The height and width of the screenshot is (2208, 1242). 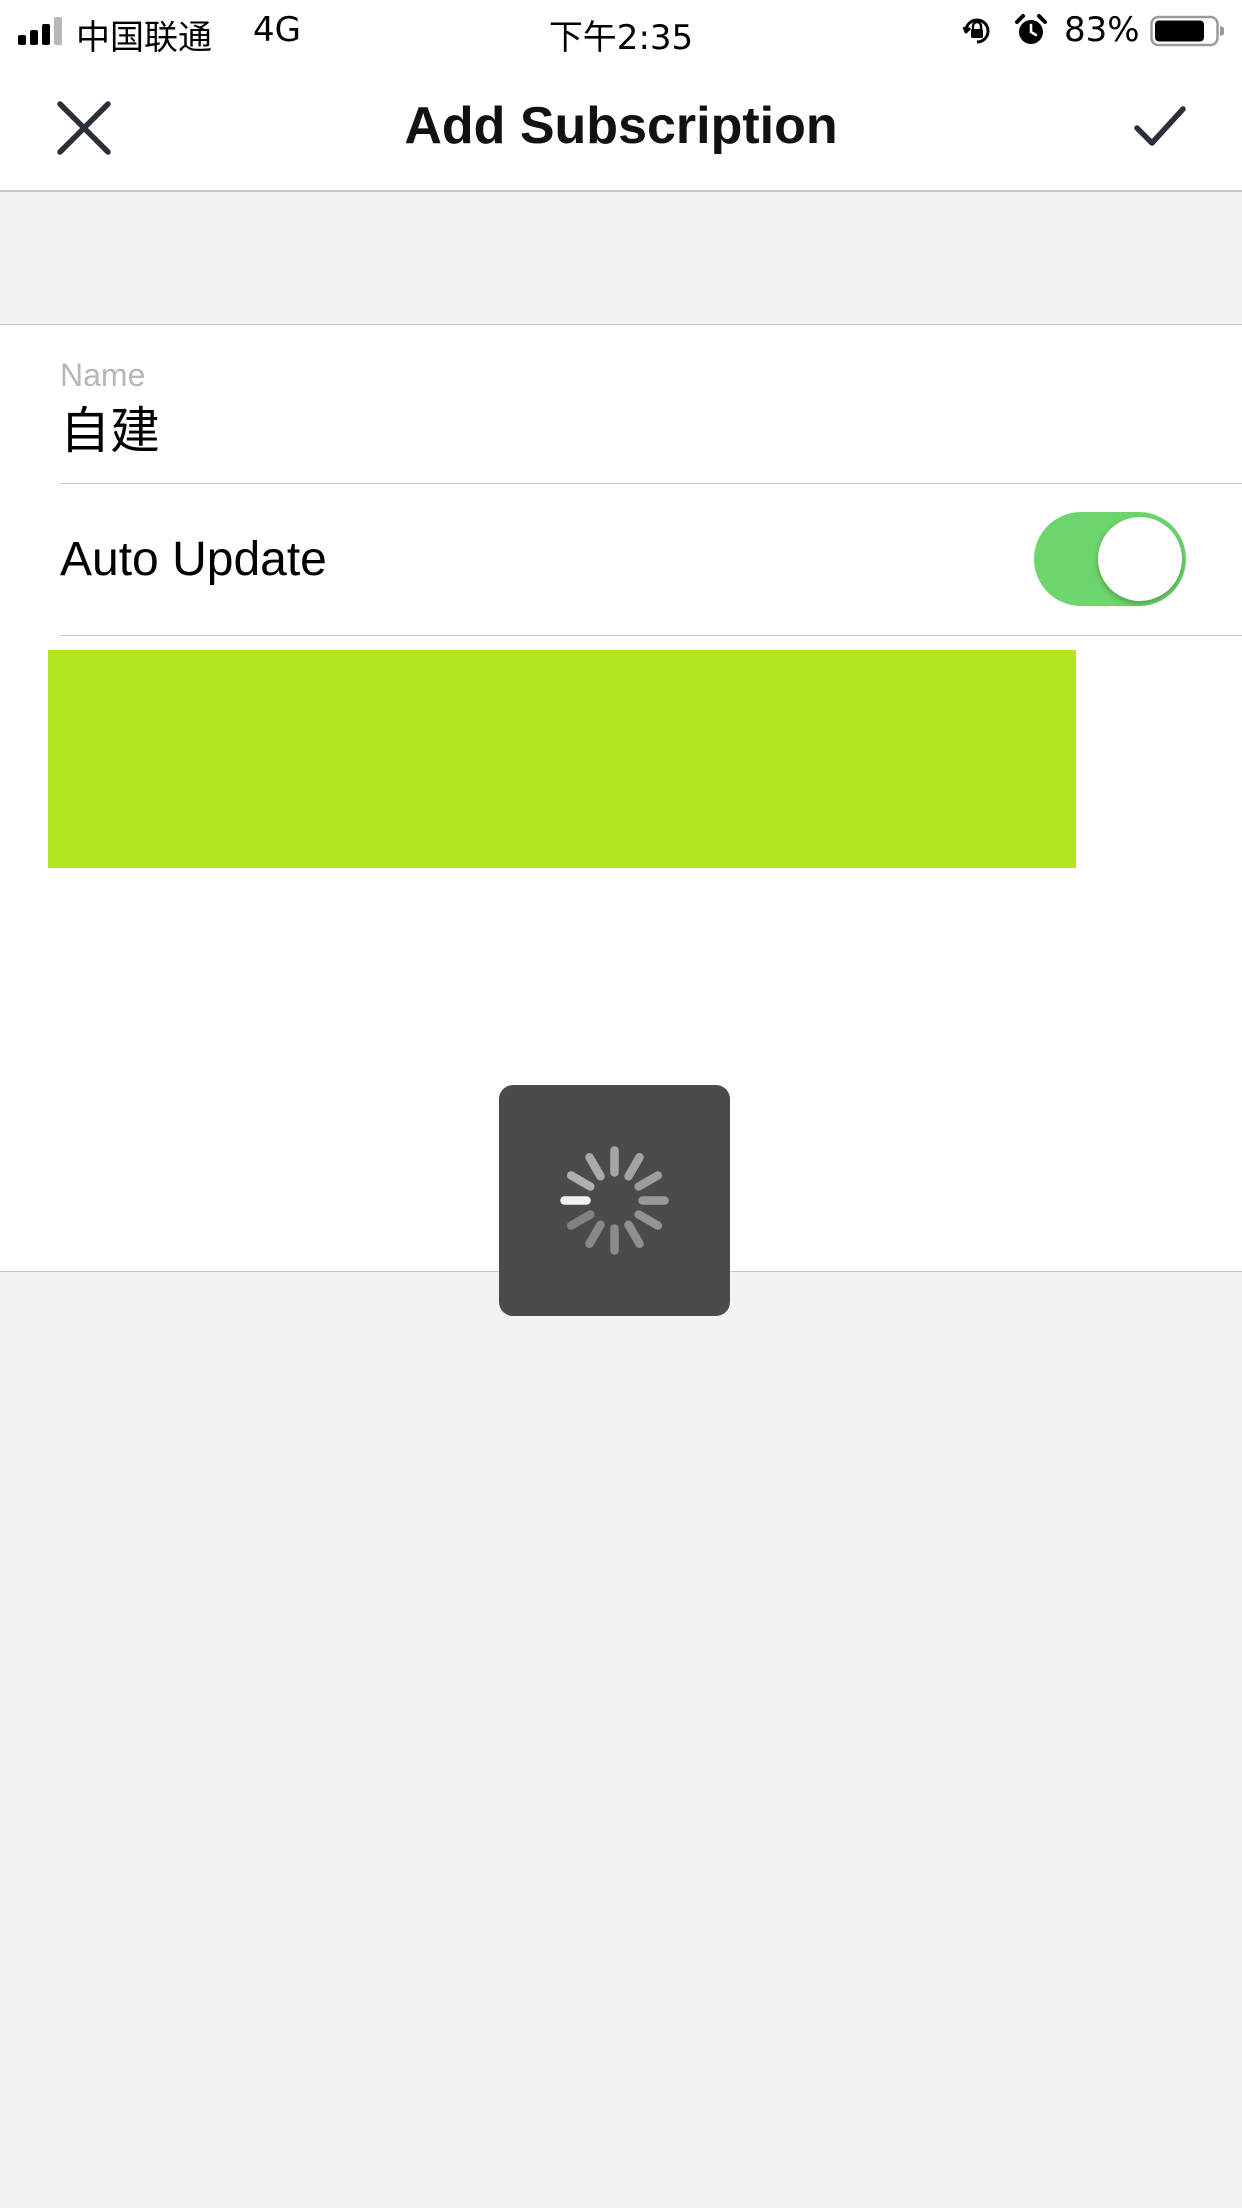 What do you see at coordinates (193, 559) in the screenshot?
I see `auto-update-label: Auto Update` at bounding box center [193, 559].